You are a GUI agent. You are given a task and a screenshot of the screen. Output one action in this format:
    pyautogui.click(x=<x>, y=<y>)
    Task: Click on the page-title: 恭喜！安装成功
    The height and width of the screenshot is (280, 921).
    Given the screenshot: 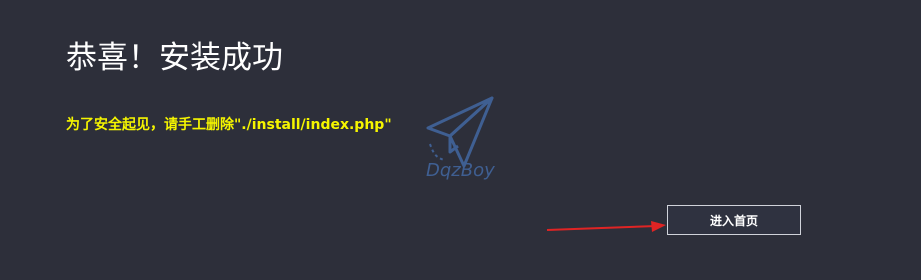 What is the action you would take?
    pyautogui.click(x=174, y=58)
    